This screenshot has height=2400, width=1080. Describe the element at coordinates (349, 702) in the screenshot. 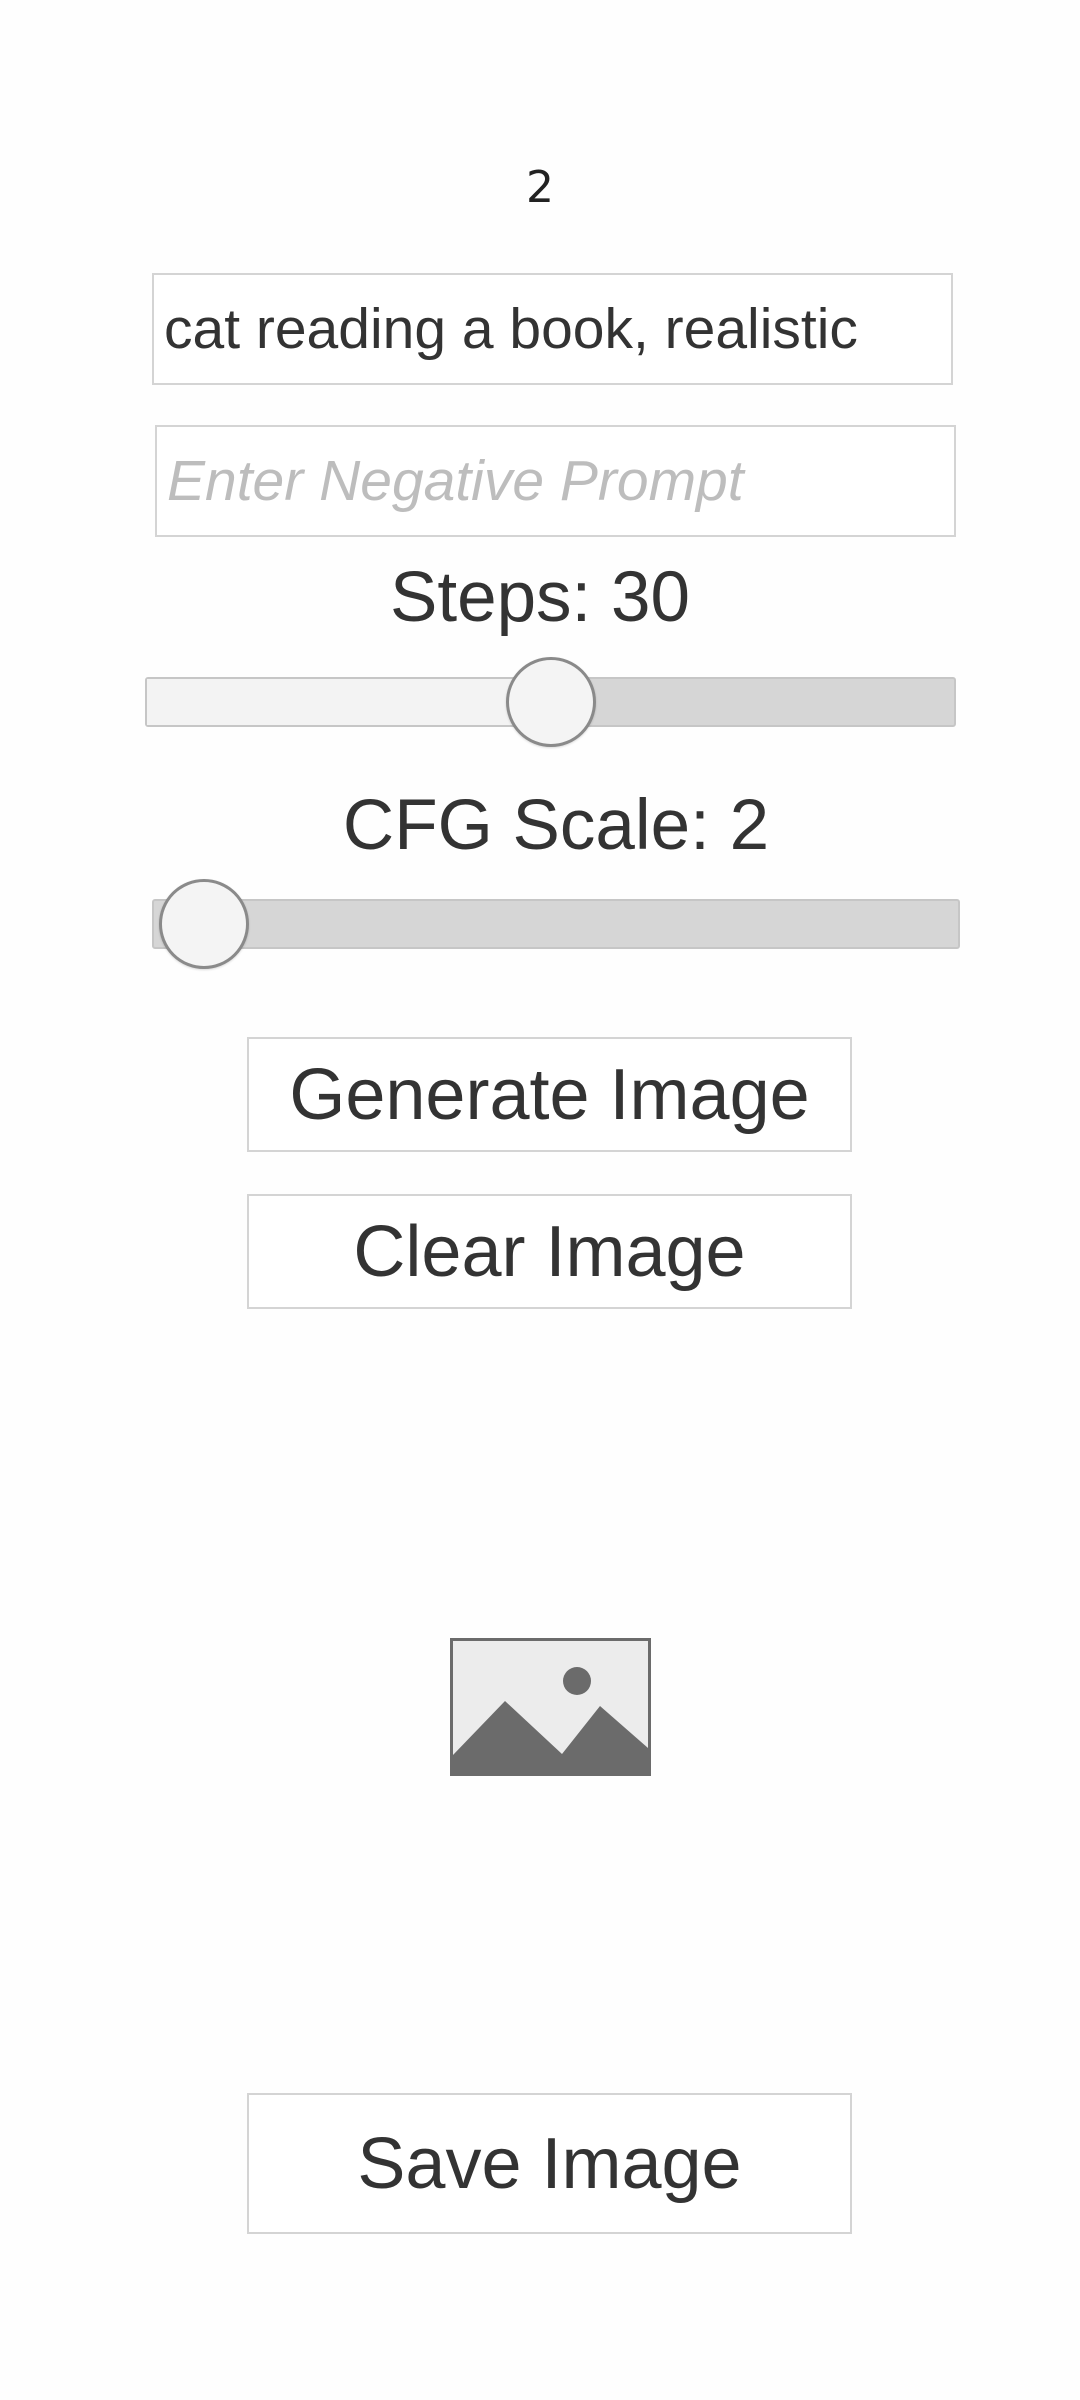

I see `steps-slider-fill` at that location.